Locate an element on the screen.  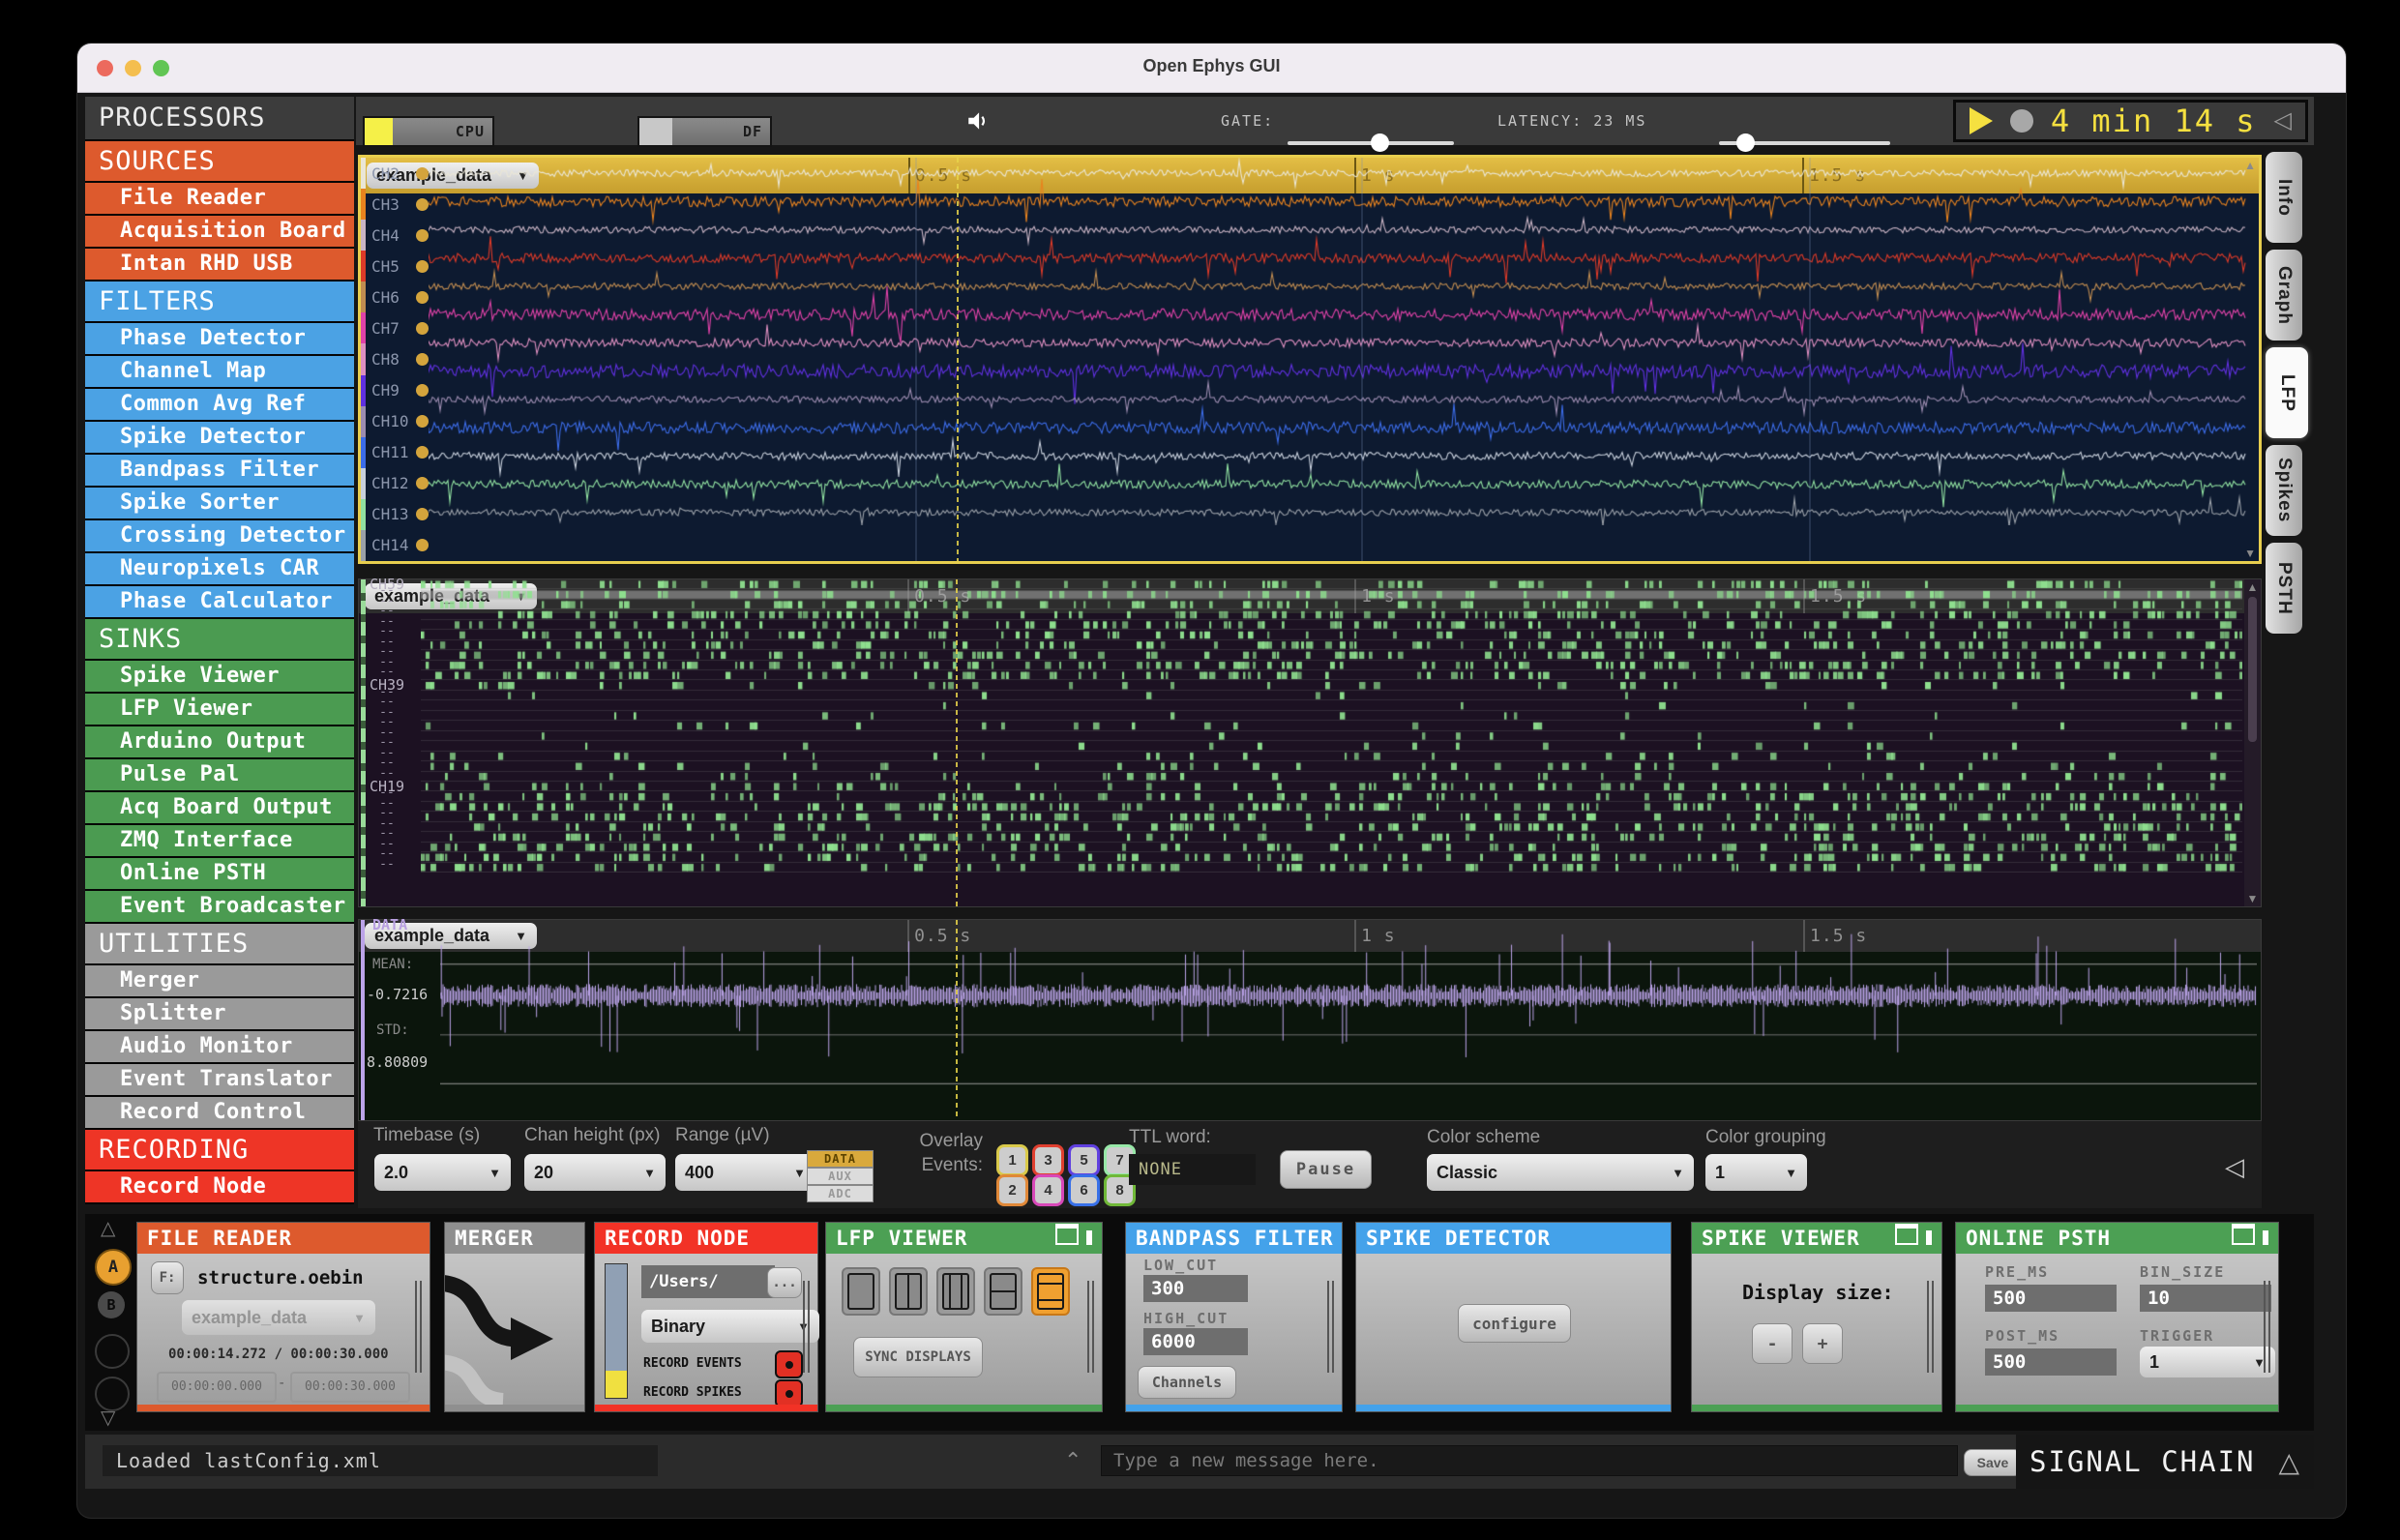
save-message-button: Save is located at coordinates (1993, 1462).